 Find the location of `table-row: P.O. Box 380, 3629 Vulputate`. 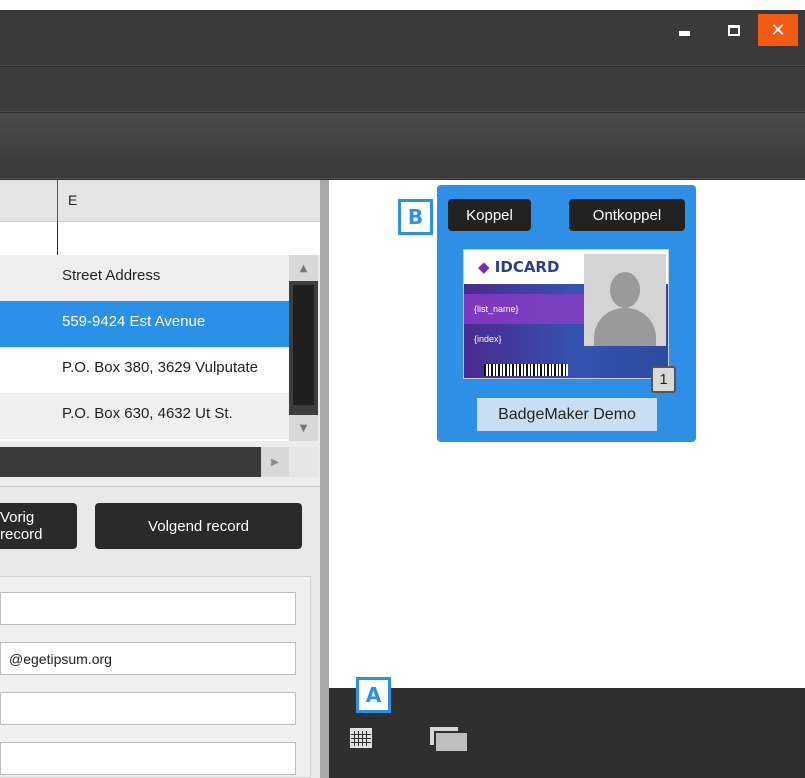

table-row: P.O. Box 380, 3629 Vulputate is located at coordinates (144, 370).